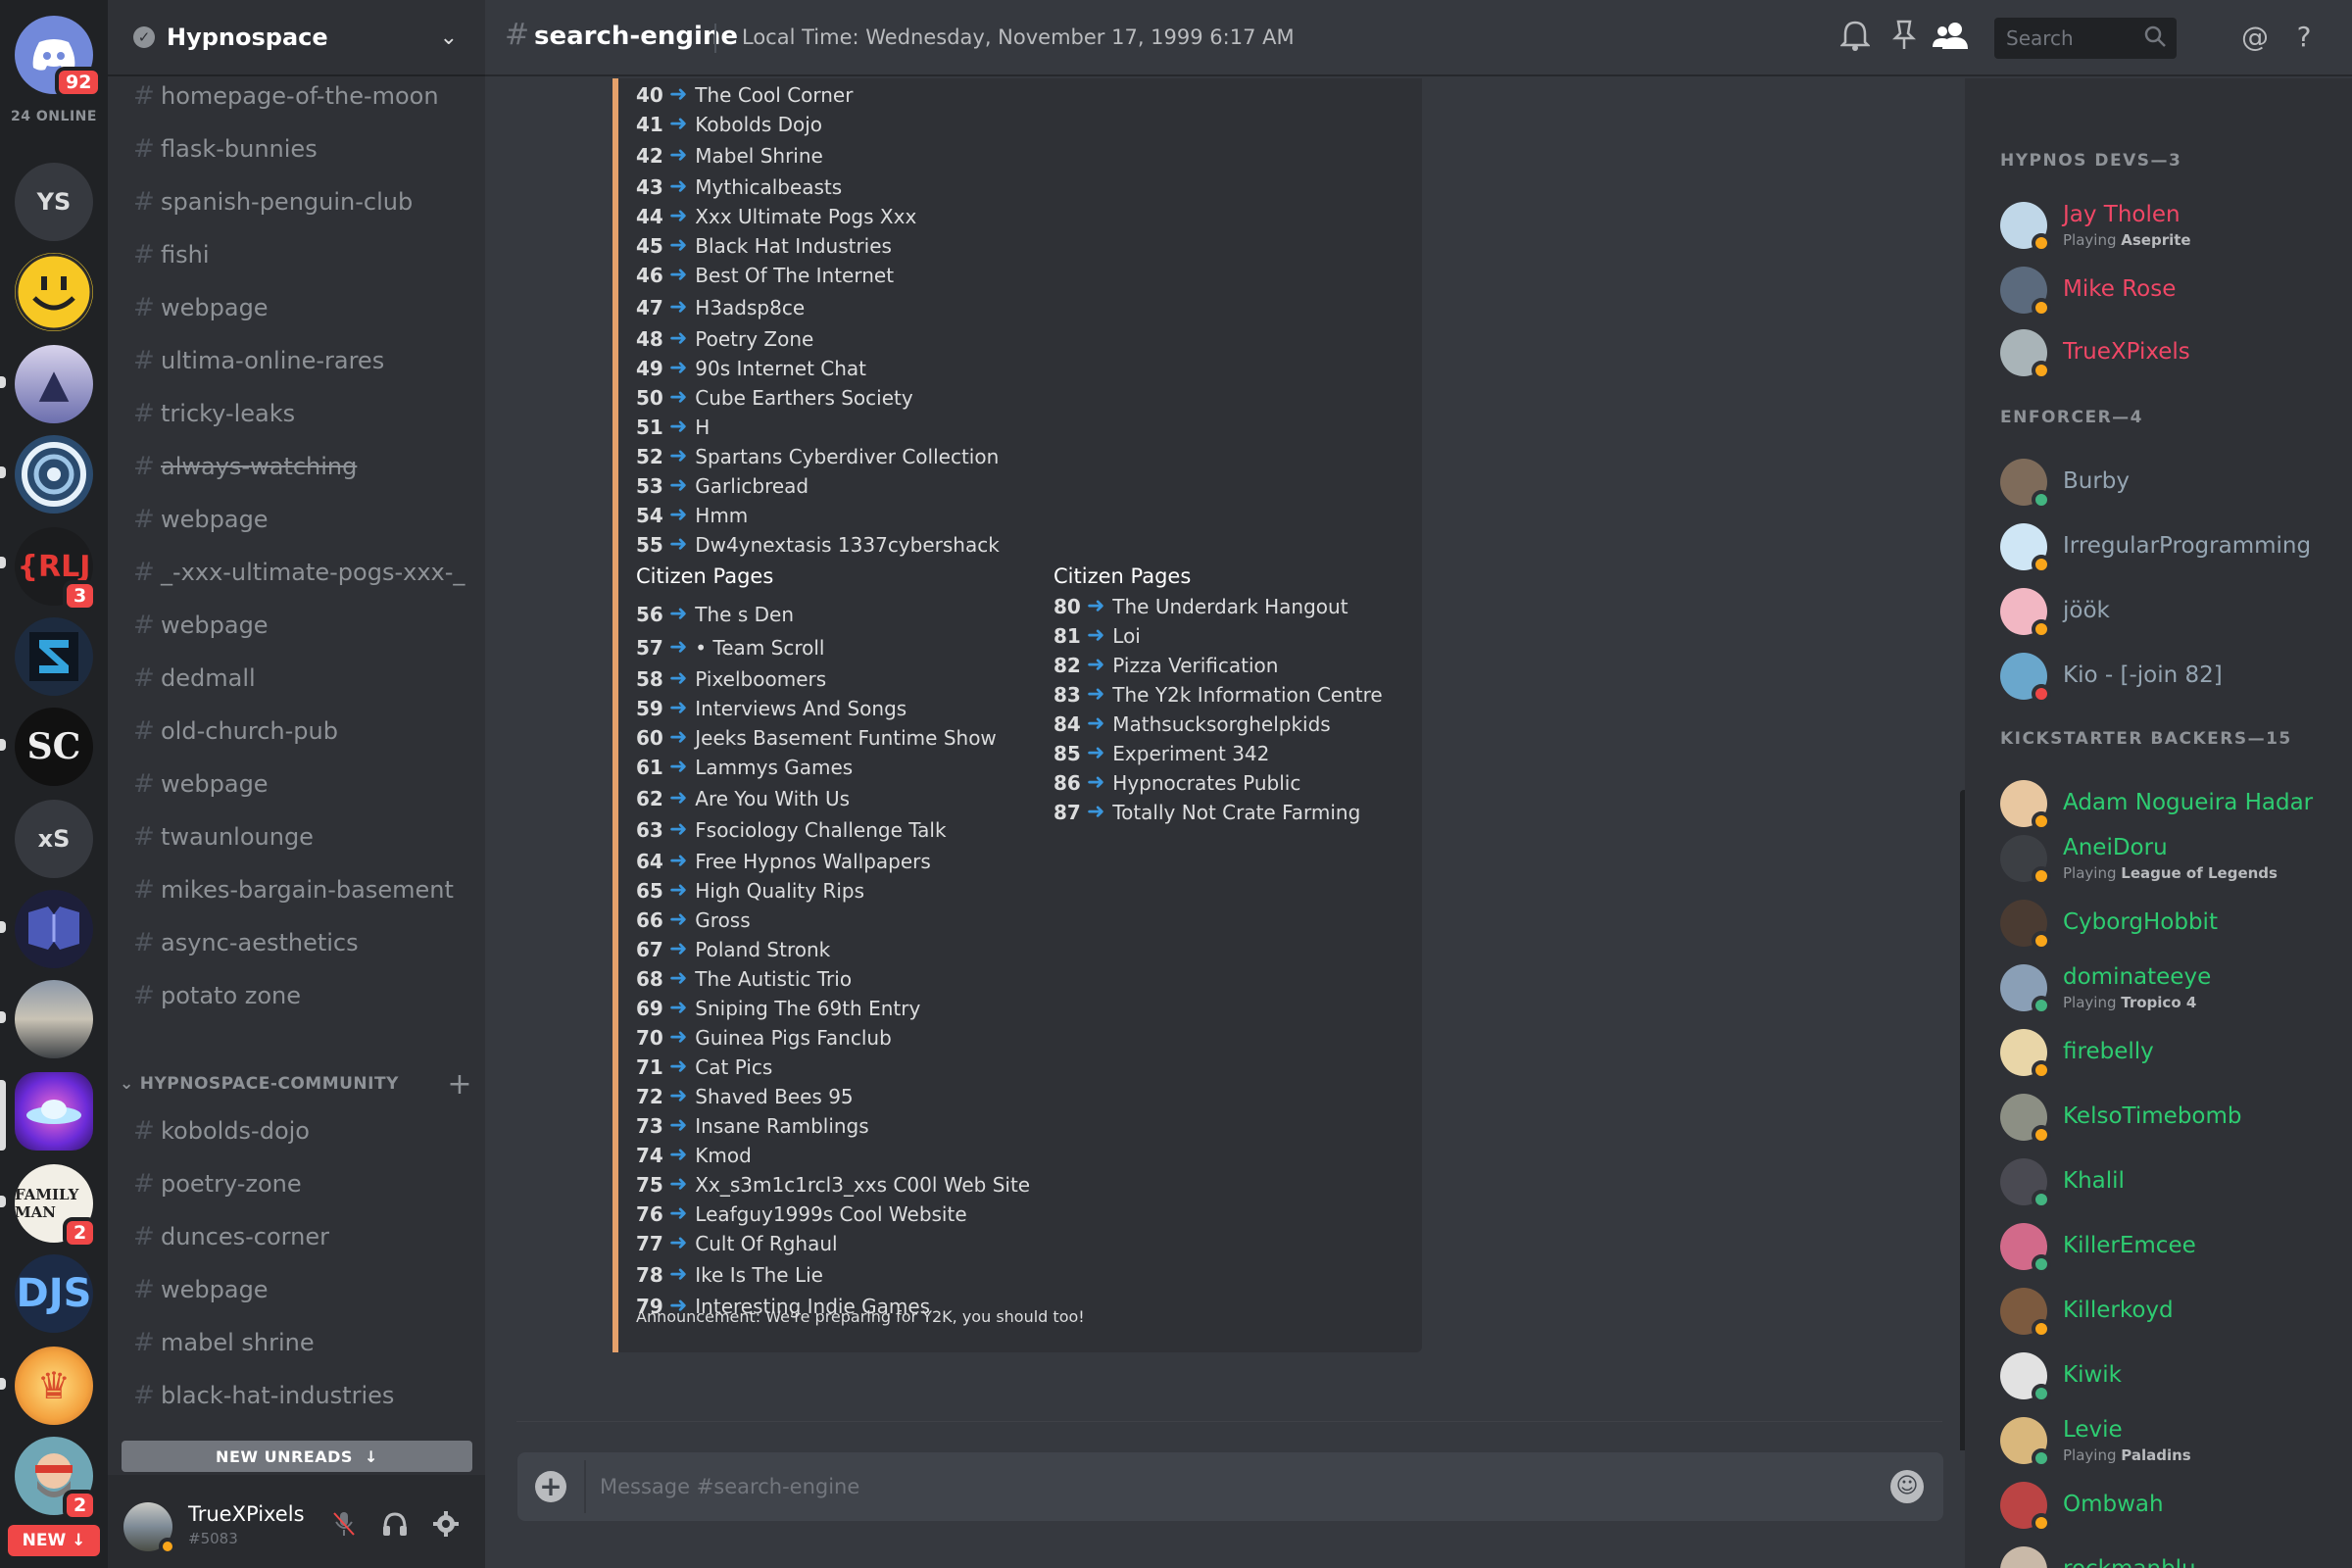  What do you see at coordinates (2171, 352) in the screenshot?
I see `member-item: TrueXPixels` at bounding box center [2171, 352].